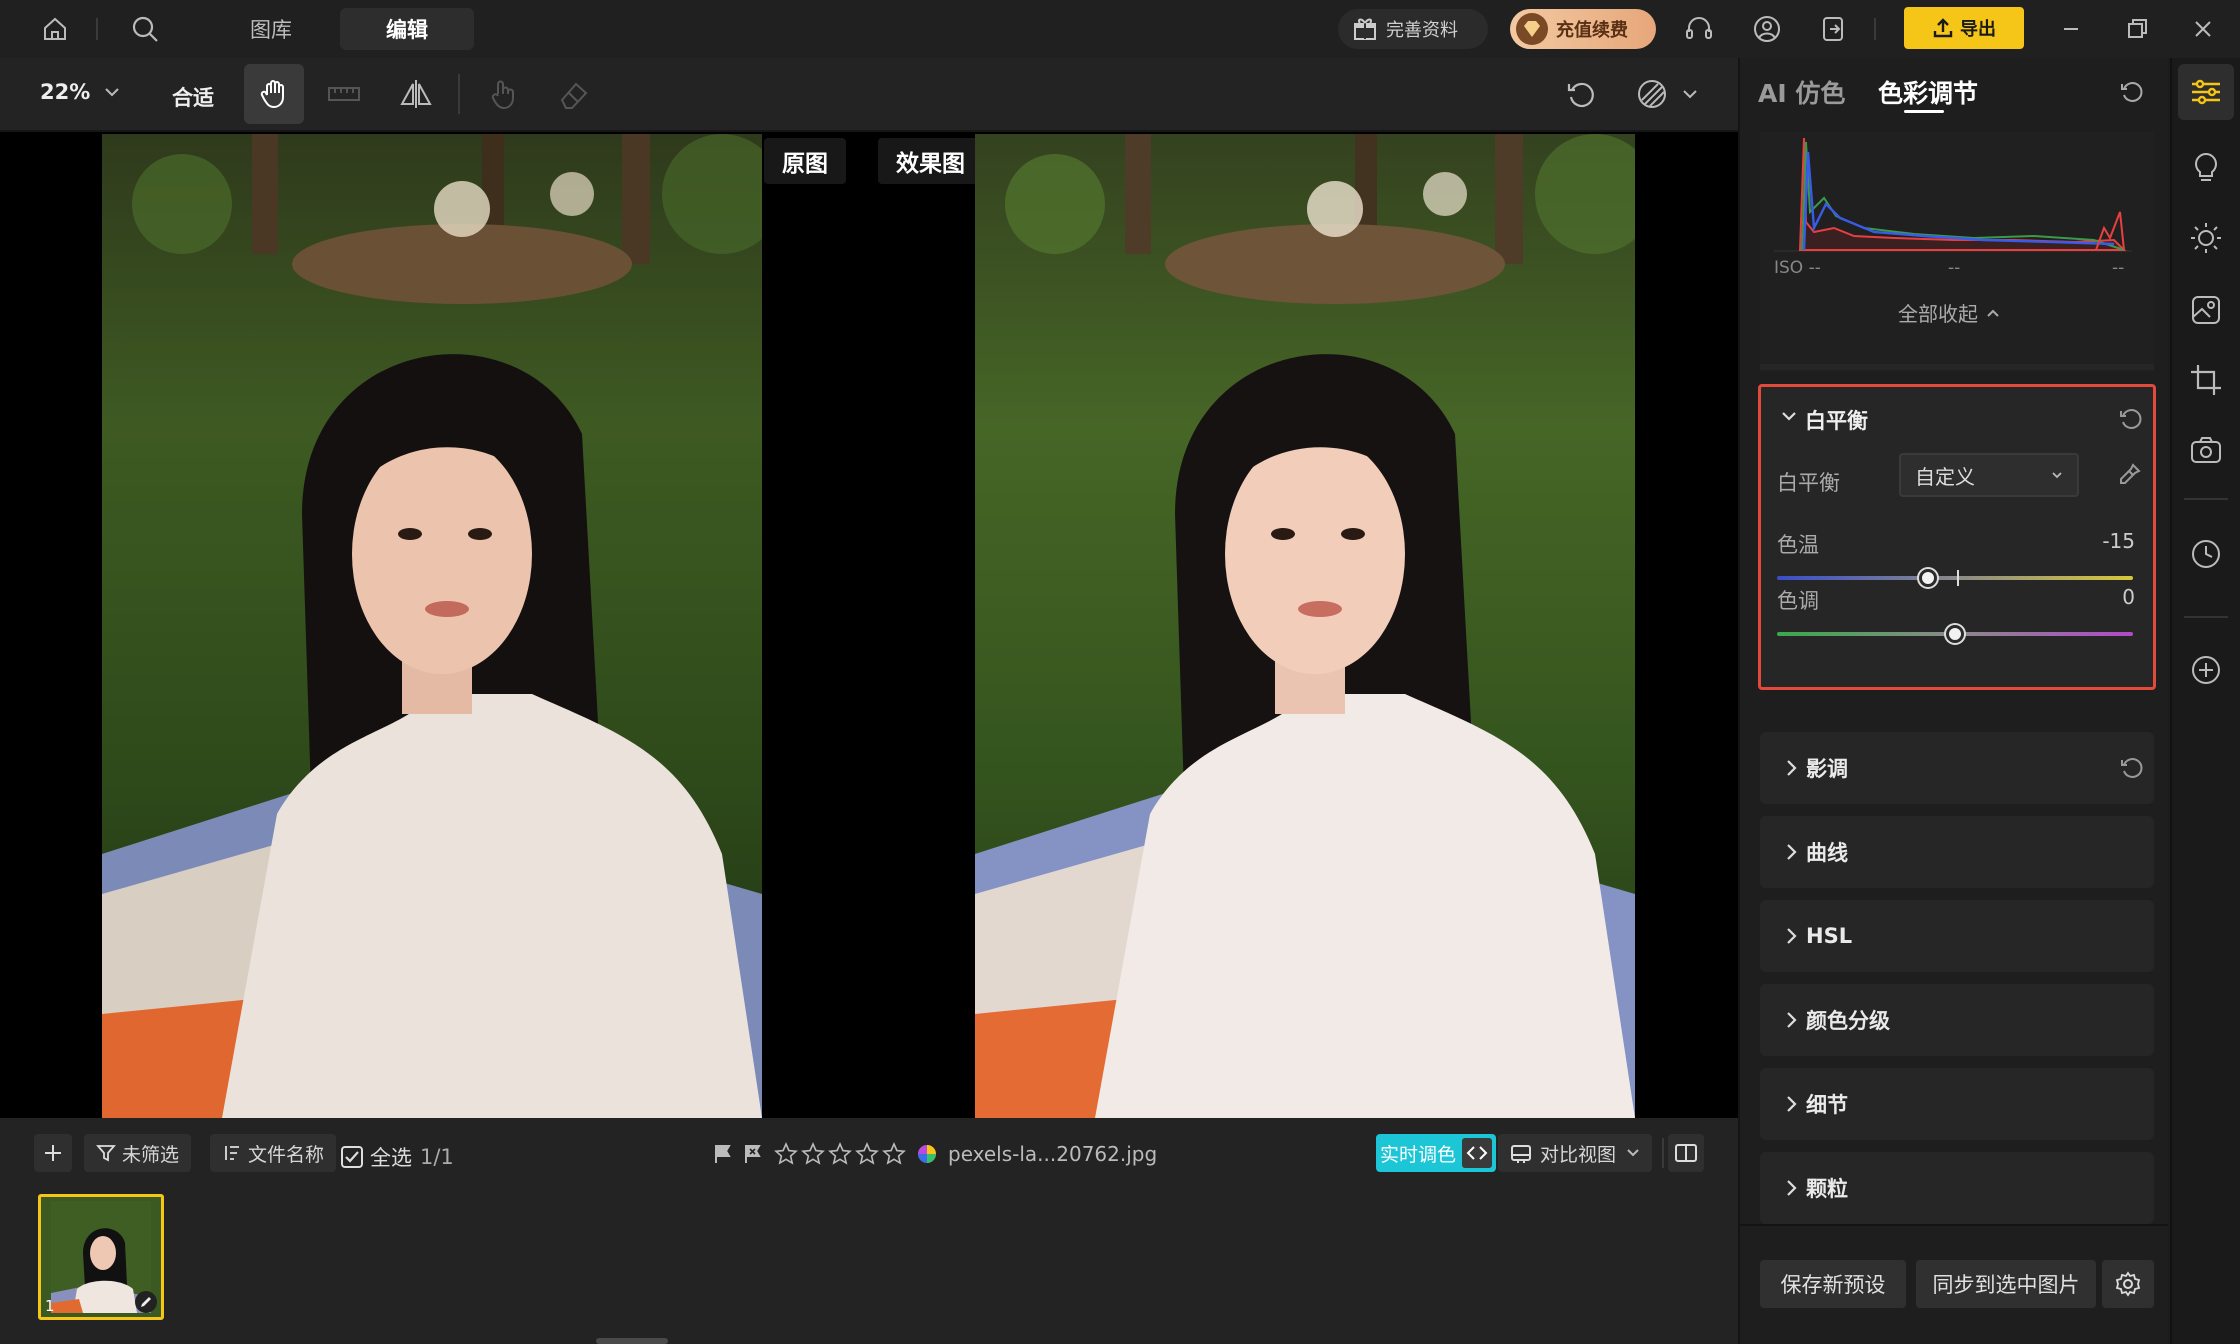  What do you see at coordinates (2132, 94) in the screenshot?
I see `panel-reset-icon` at bounding box center [2132, 94].